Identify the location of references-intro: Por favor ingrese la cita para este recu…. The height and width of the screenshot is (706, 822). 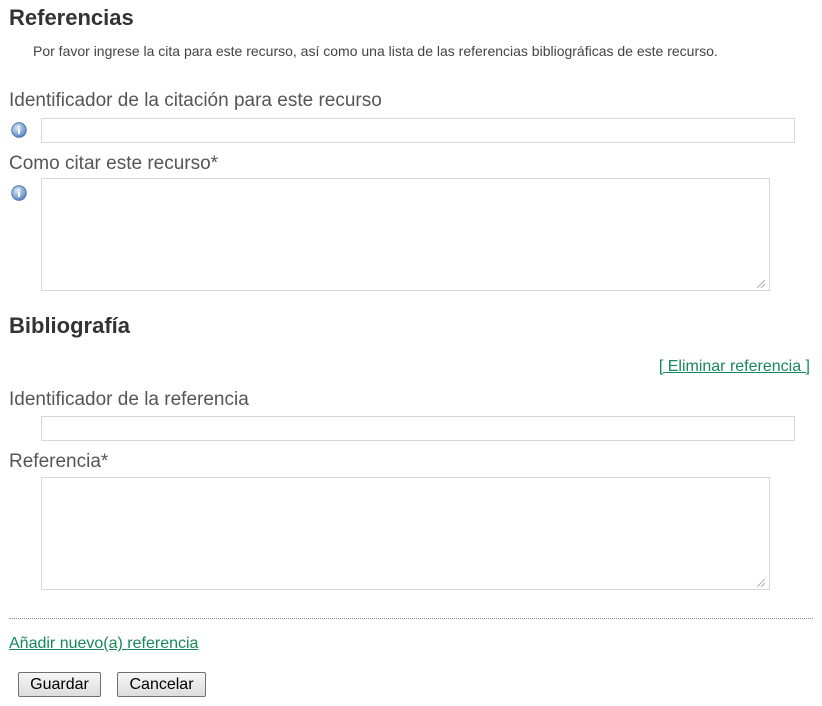
(375, 51).